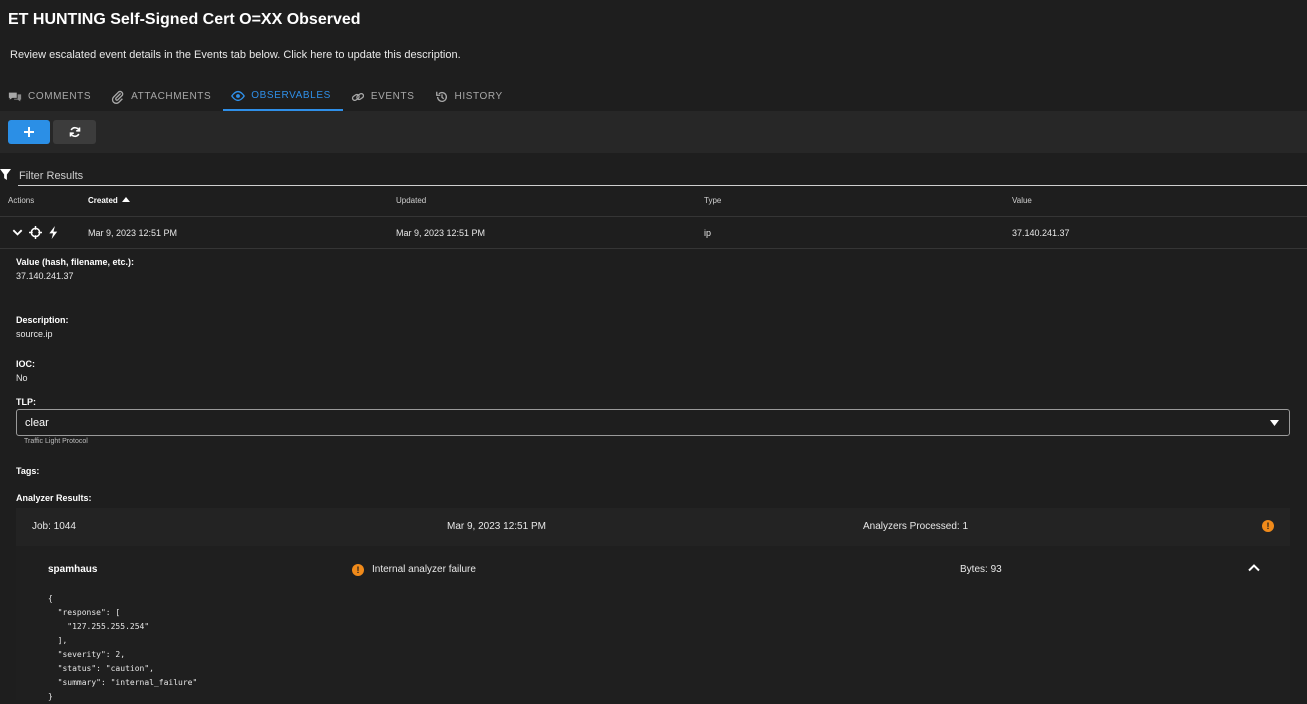 Image resolution: width=1307 pixels, height=704 pixels. What do you see at coordinates (238, 95) in the screenshot?
I see `eye-icon` at bounding box center [238, 95].